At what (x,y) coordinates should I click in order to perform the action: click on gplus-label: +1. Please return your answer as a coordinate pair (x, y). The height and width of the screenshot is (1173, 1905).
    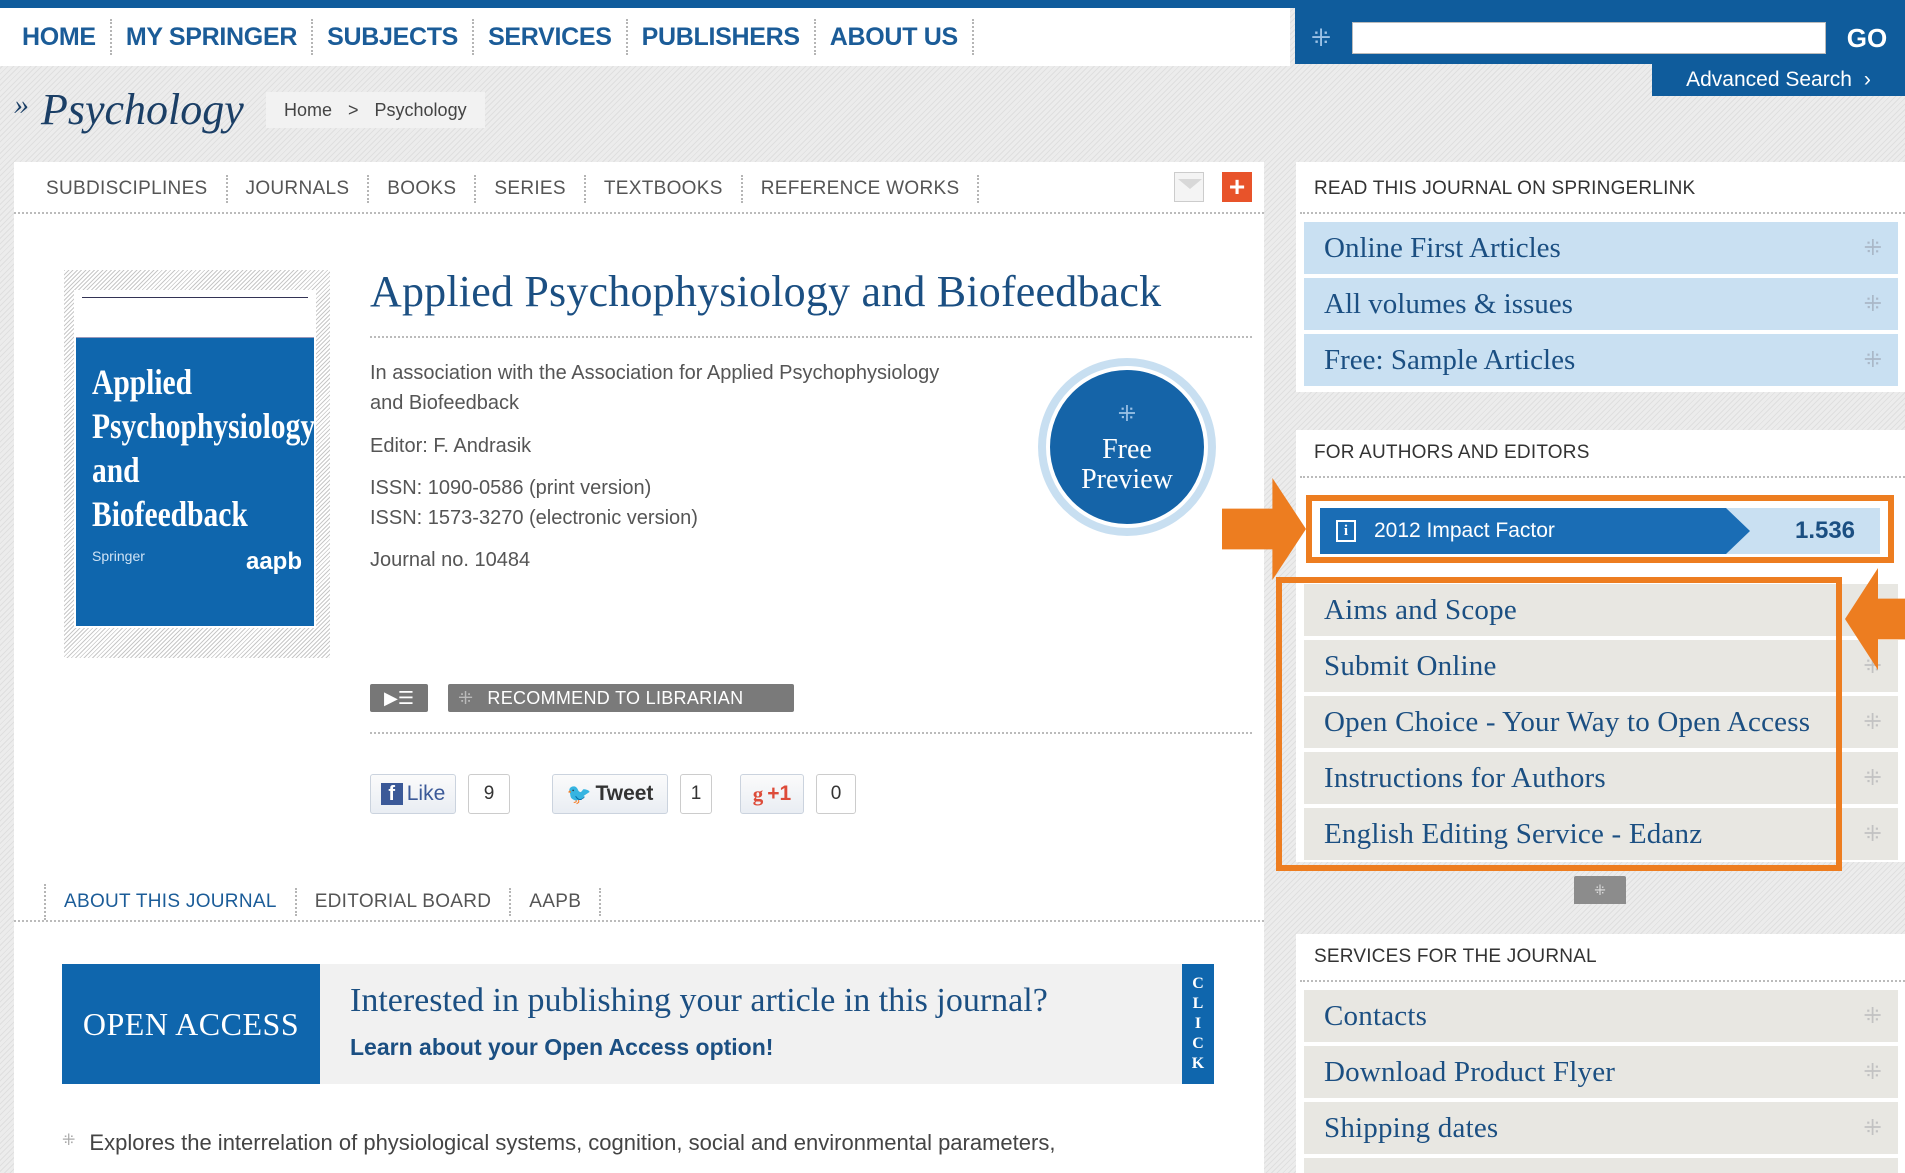
    Looking at the image, I should click on (779, 793).